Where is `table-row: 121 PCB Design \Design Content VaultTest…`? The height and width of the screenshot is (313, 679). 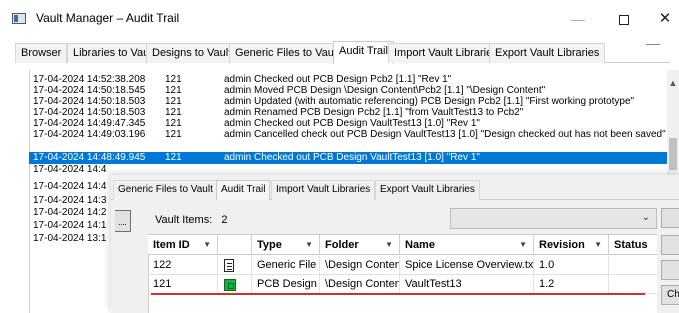
table-row: 121 PCB Design \Design Content VaultTest… is located at coordinates (402, 284).